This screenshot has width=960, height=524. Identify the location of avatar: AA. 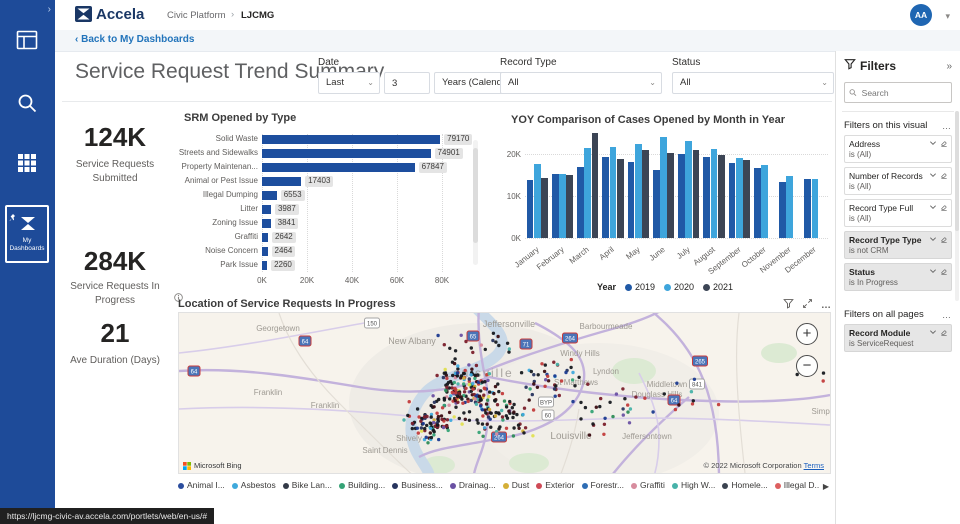
(921, 15).